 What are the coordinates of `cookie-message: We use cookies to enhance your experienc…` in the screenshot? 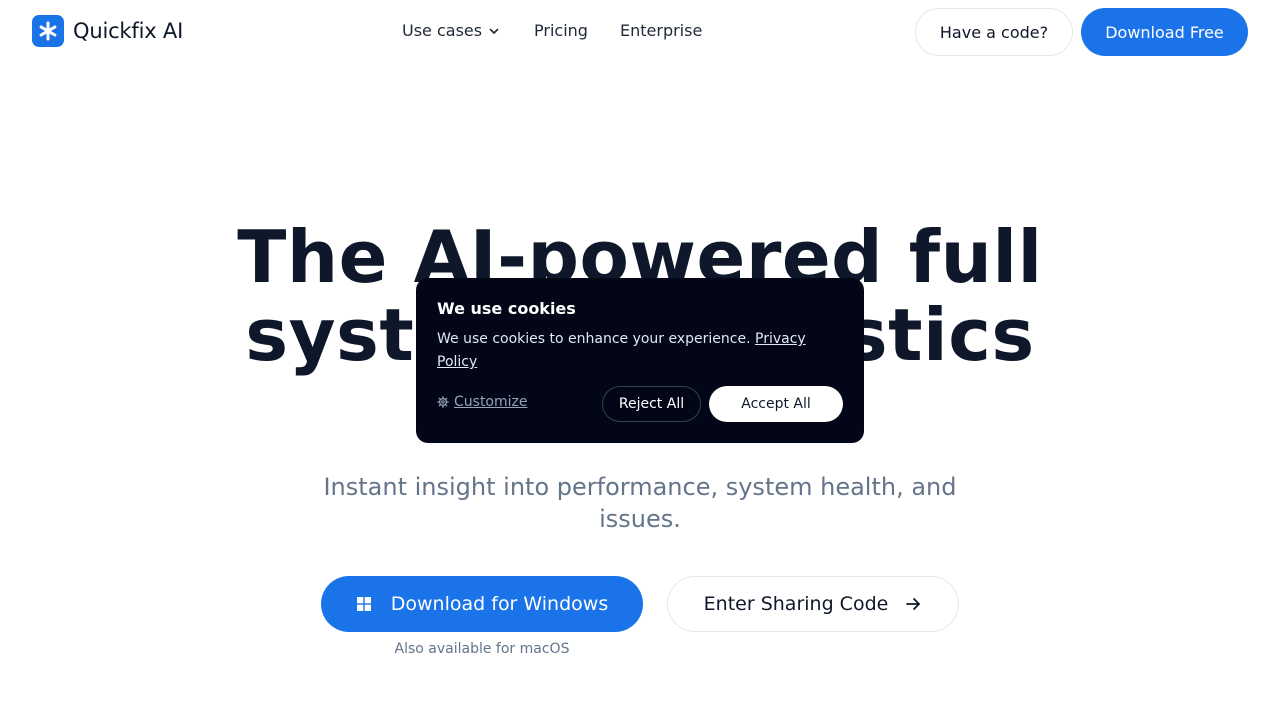 It's located at (594, 339).